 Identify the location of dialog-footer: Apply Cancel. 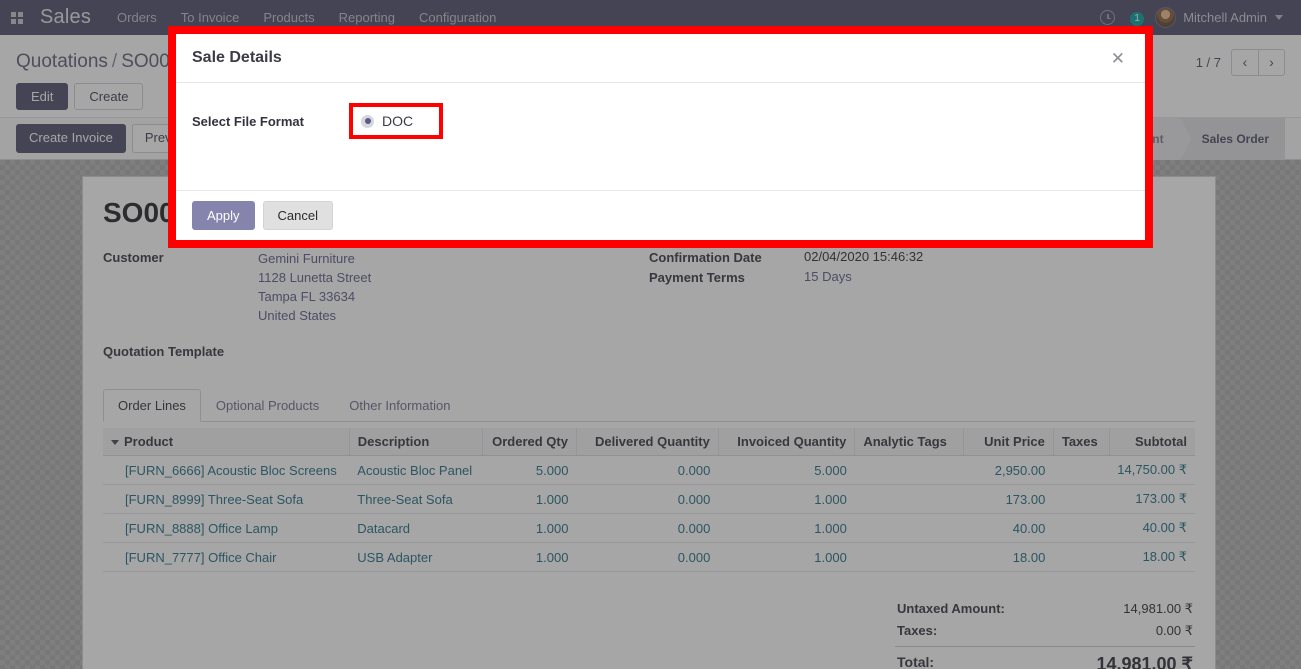
(660, 215).